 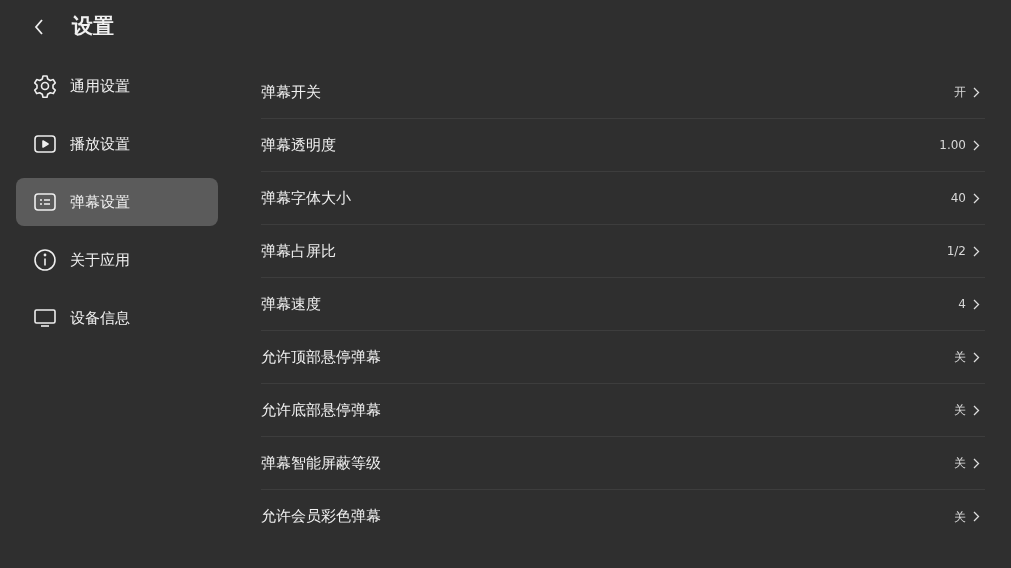 What do you see at coordinates (623, 198) in the screenshot?
I see `setting-row: 弹幕字体大小 40` at bounding box center [623, 198].